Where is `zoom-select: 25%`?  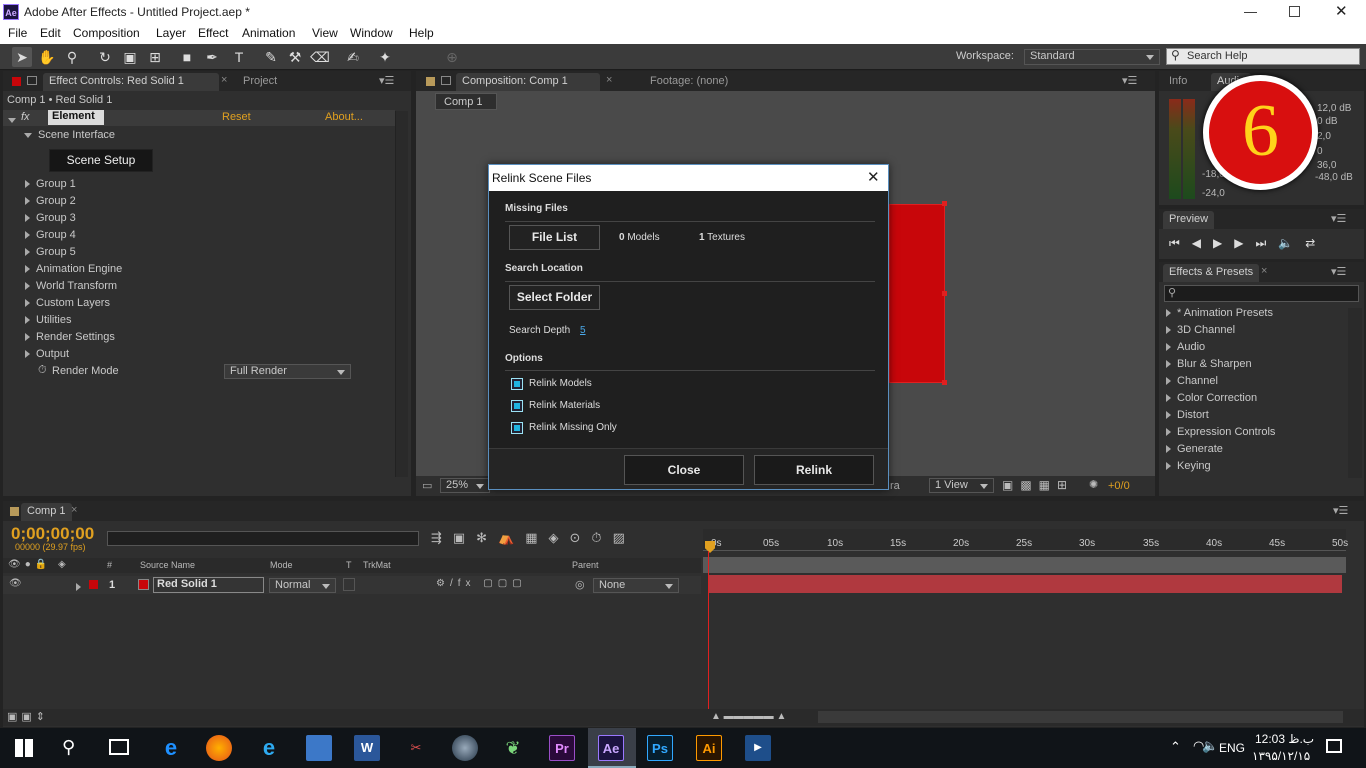
zoom-select: 25% is located at coordinates (465, 485).